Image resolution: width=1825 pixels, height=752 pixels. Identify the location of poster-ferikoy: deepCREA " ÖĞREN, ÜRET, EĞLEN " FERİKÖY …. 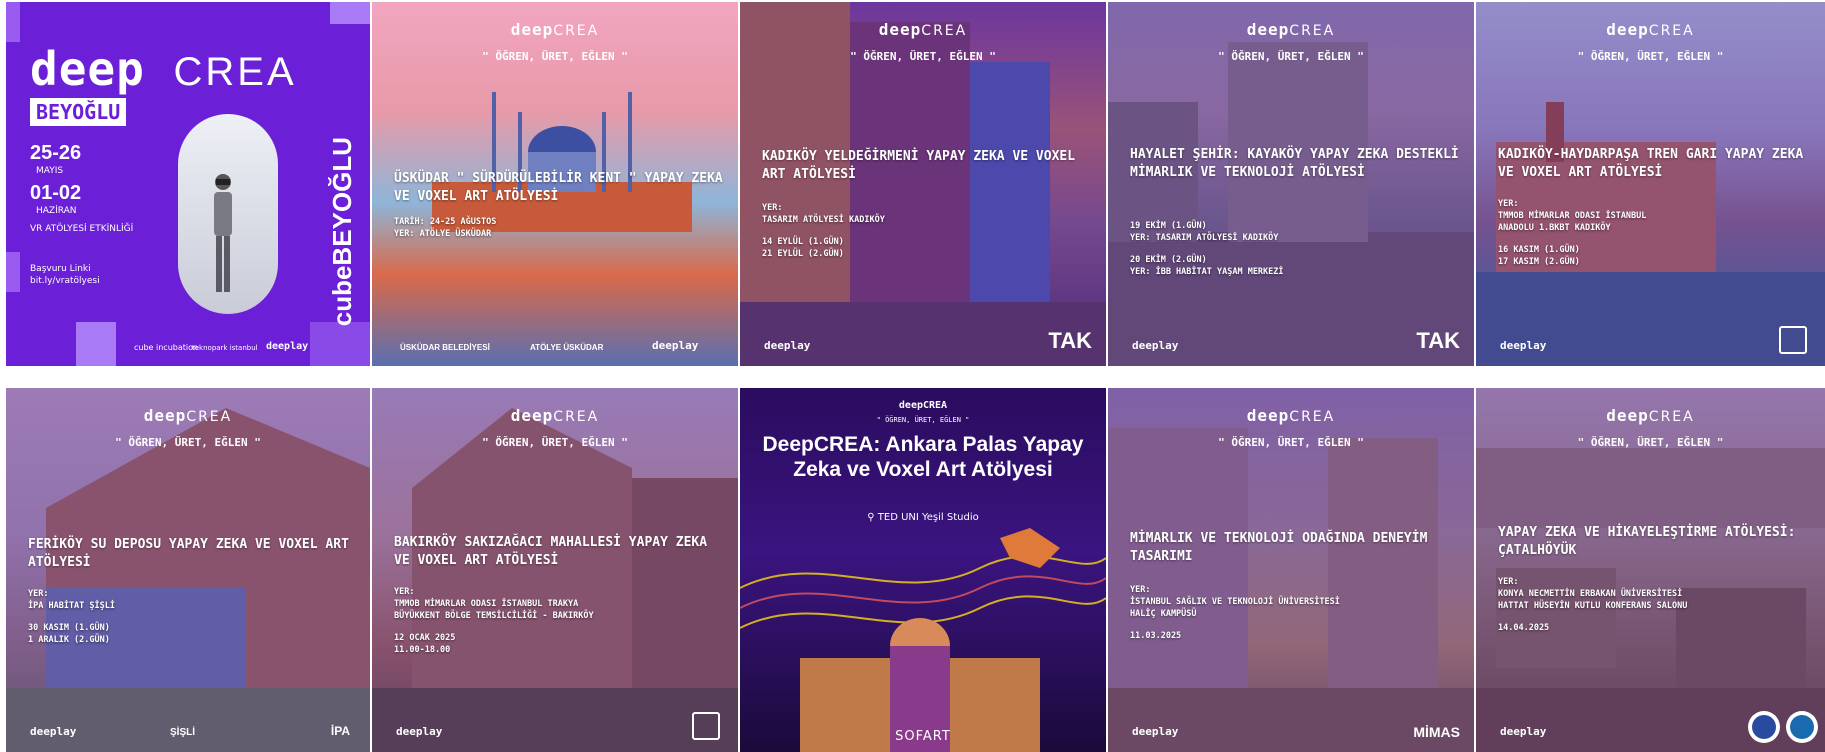
(188, 570).